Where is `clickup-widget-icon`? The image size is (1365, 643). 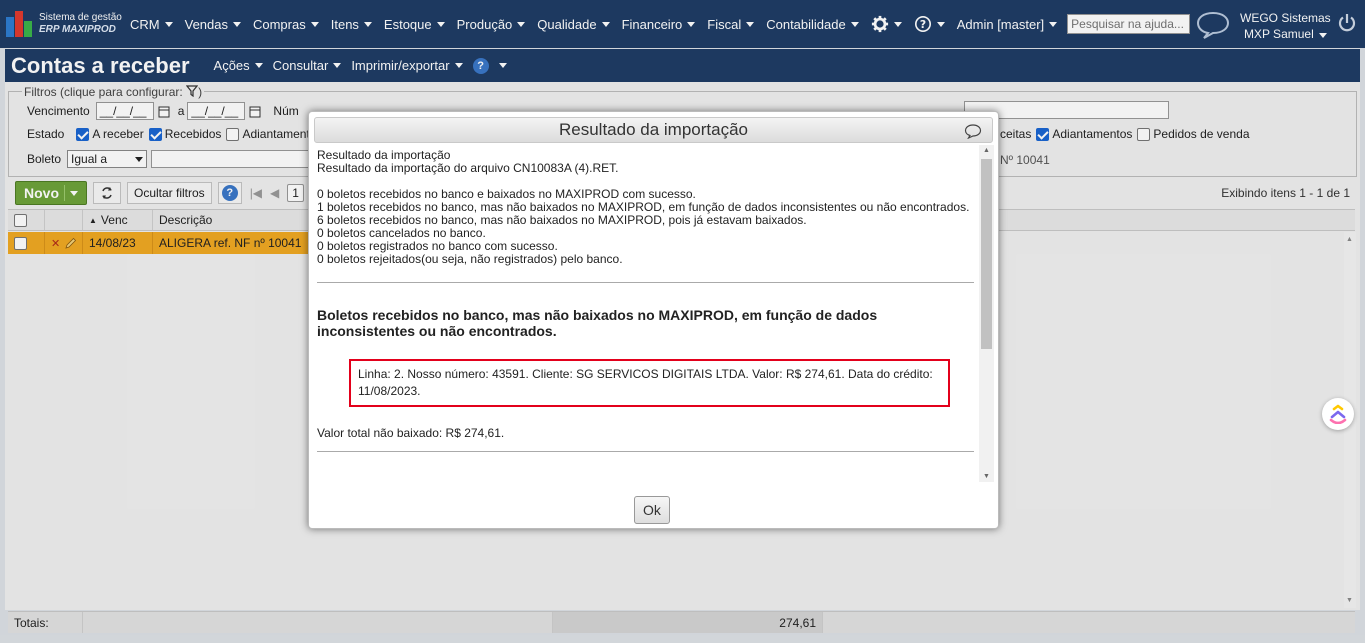
clickup-widget-icon is located at coordinates (1338, 414).